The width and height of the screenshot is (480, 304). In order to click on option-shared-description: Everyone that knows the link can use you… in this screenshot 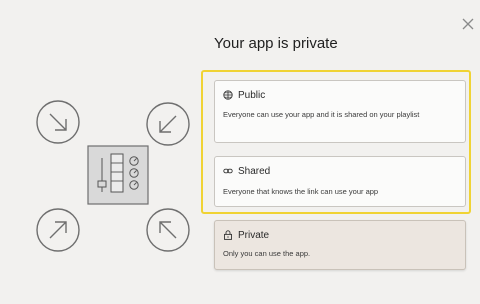, I will do `click(301, 191)`.